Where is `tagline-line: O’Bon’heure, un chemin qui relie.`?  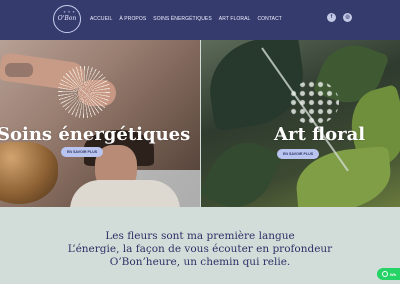
tagline-line: O’Bon’heure, un chemin qui relie. is located at coordinates (200, 262).